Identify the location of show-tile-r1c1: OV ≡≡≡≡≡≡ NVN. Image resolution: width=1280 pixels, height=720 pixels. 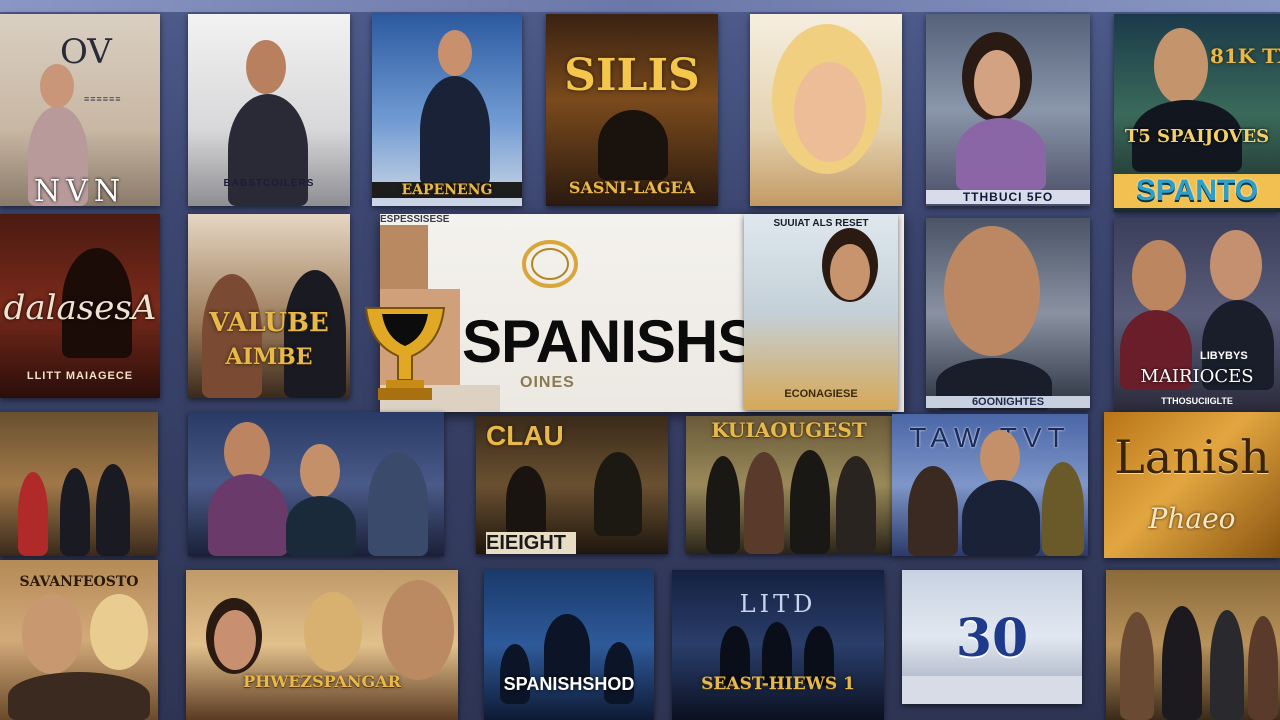
(80, 110).